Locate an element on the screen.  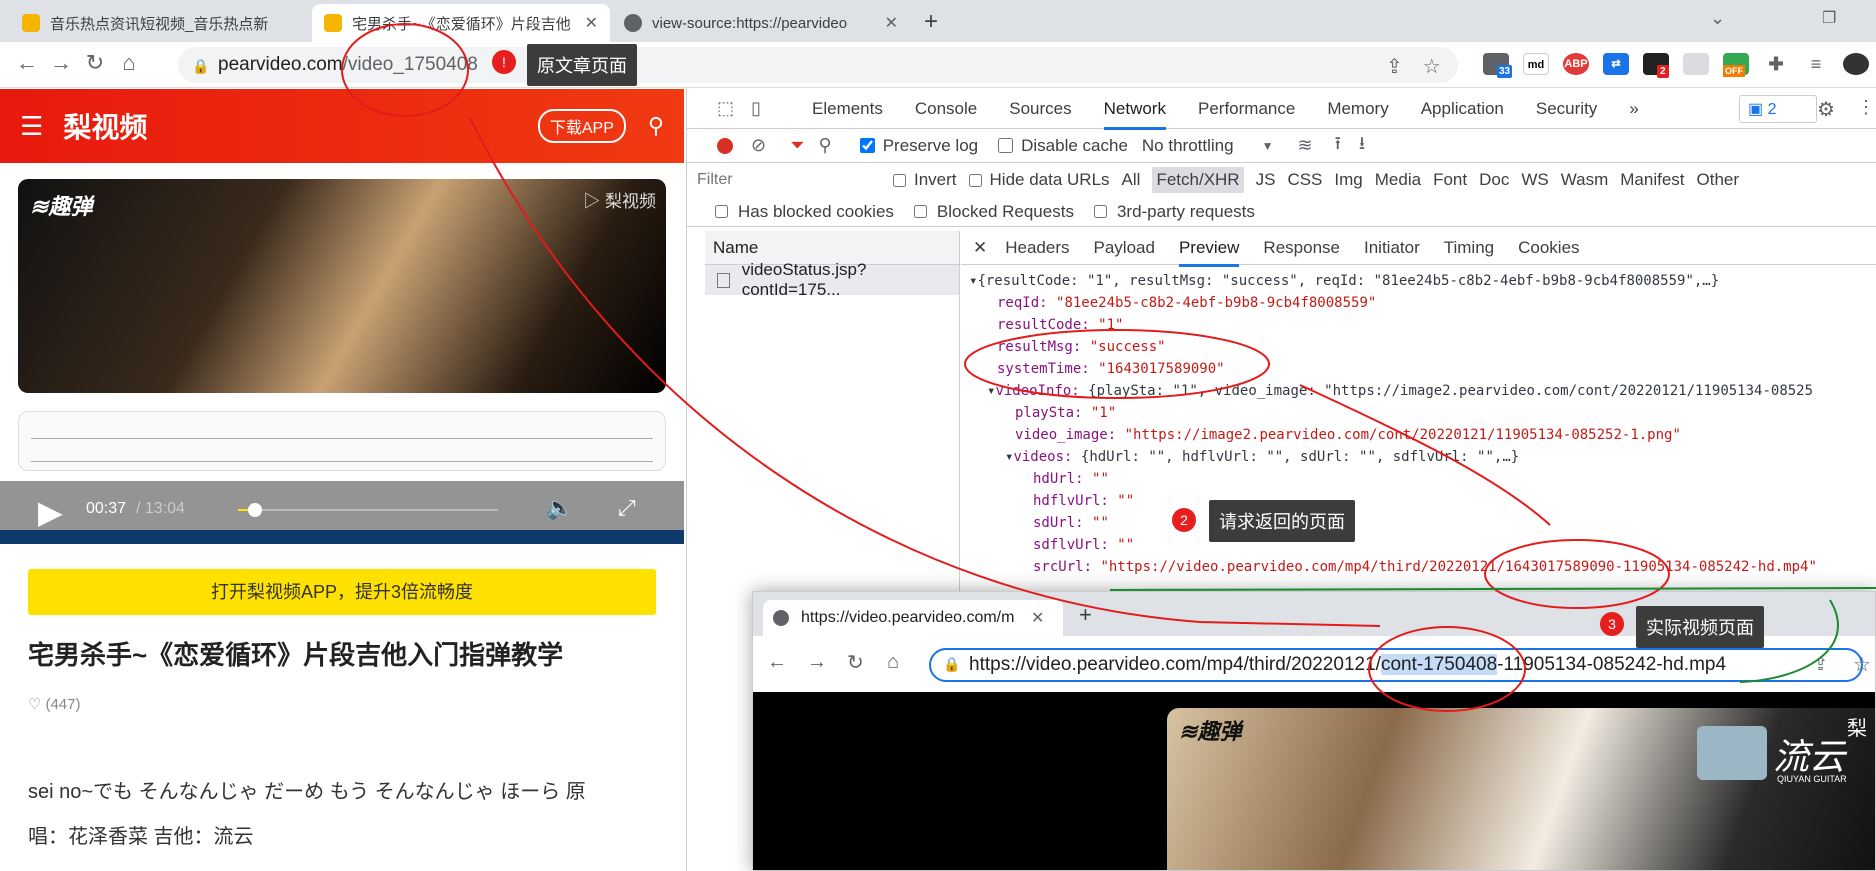
adblock-icon: ABP is located at coordinates (1576, 64).